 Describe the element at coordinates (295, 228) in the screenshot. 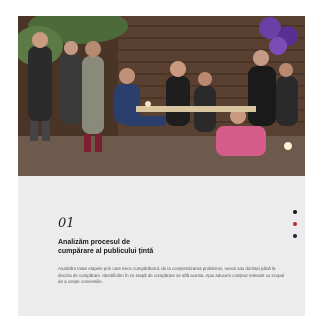

I see `carousel-dots` at that location.